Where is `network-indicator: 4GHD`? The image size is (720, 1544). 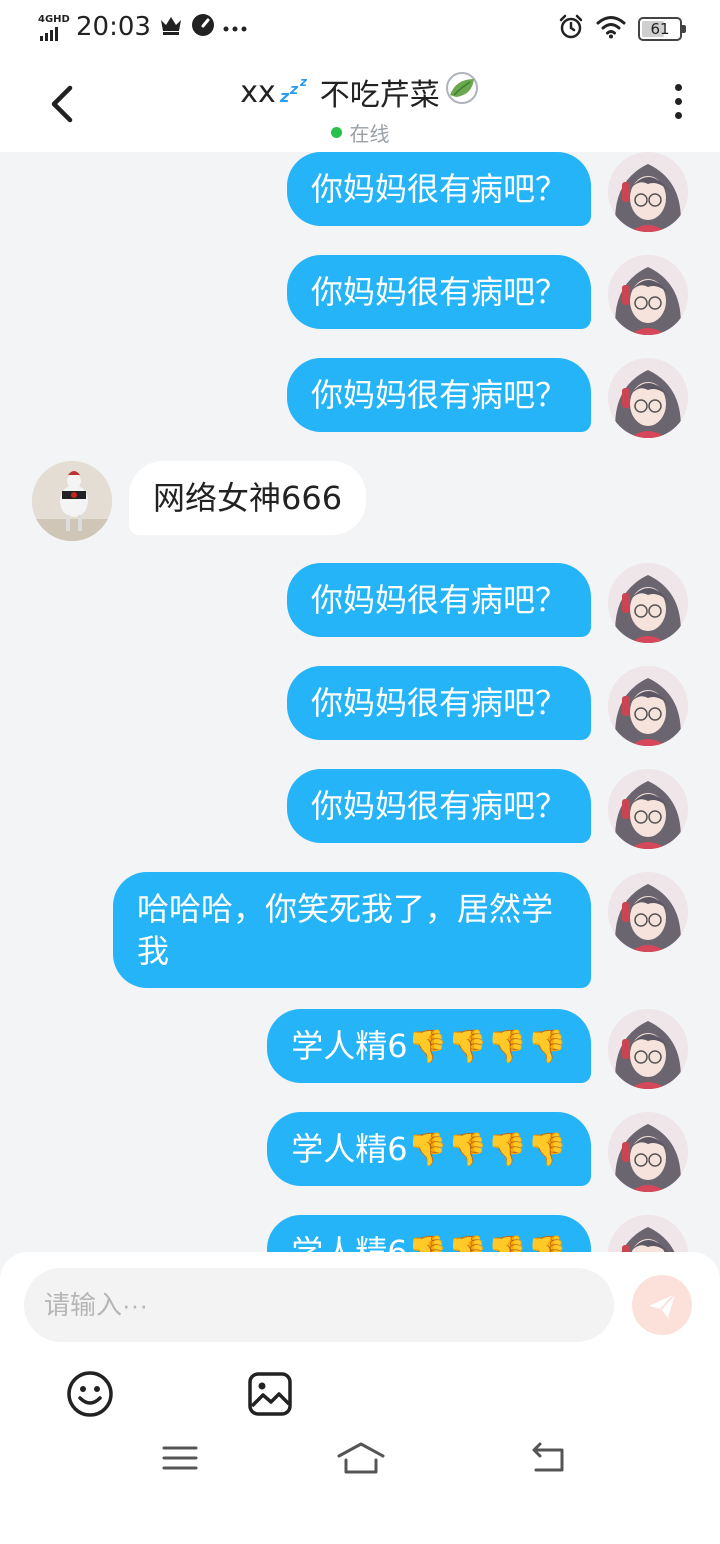
network-indicator: 4GHD is located at coordinates (54, 27).